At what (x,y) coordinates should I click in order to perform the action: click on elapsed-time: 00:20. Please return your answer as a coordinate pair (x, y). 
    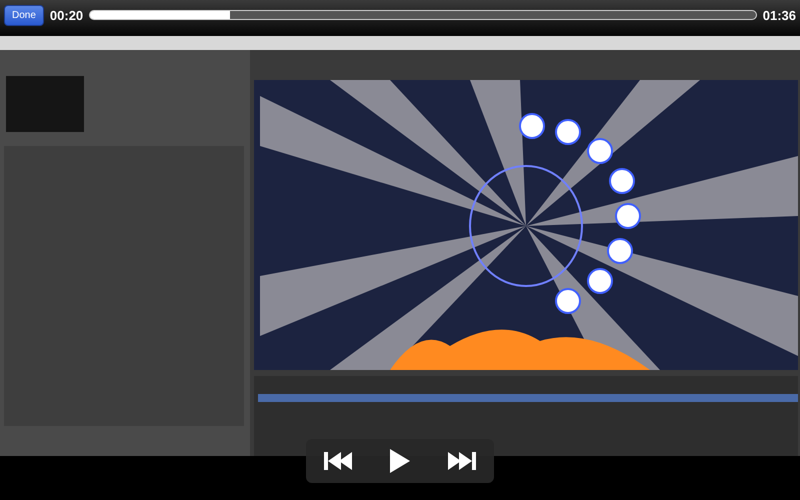
    Looking at the image, I should click on (67, 15).